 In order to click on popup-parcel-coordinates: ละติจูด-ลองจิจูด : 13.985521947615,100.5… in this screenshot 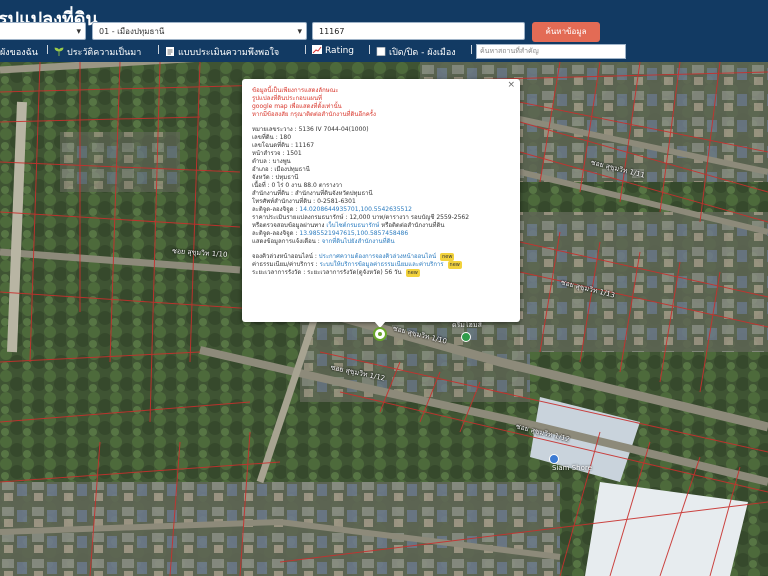, I will do `click(381, 234)`.